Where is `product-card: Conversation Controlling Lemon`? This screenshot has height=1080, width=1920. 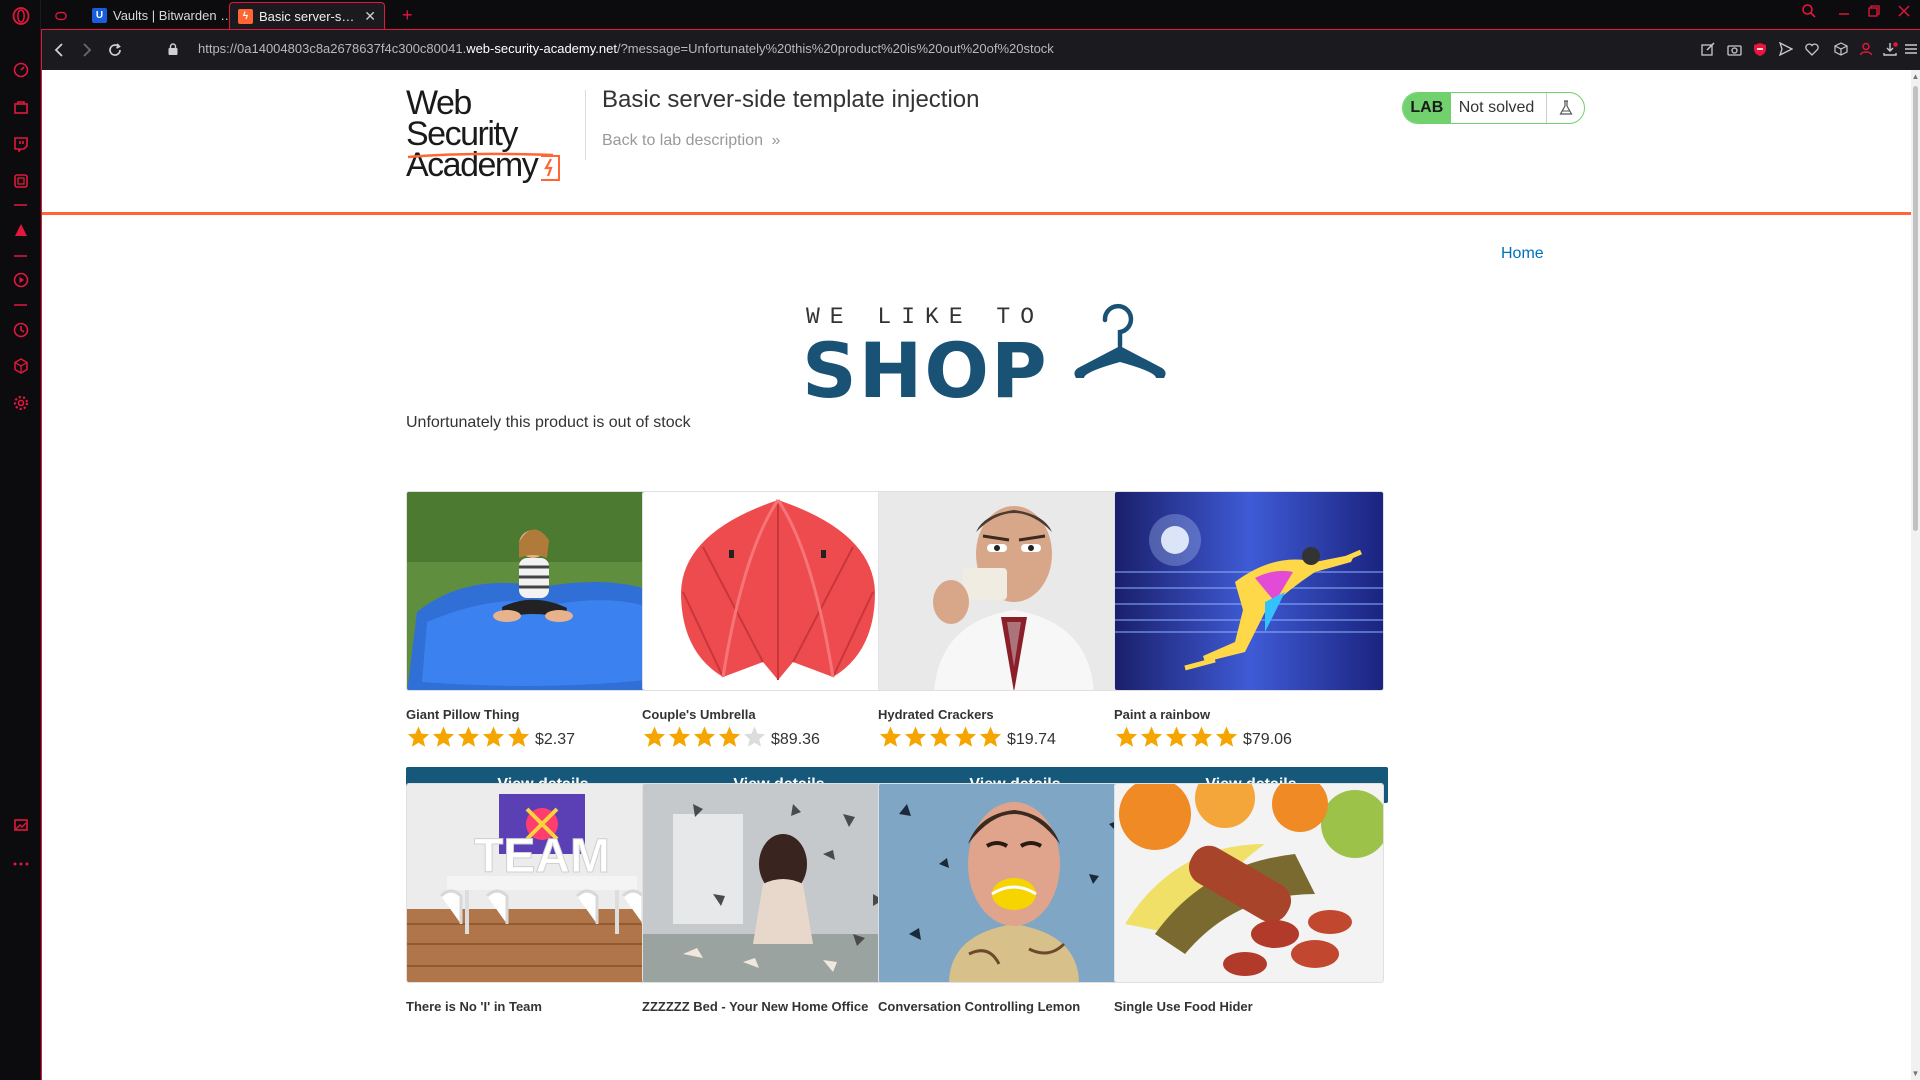 product-card: Conversation Controlling Lemon is located at coordinates (1015, 898).